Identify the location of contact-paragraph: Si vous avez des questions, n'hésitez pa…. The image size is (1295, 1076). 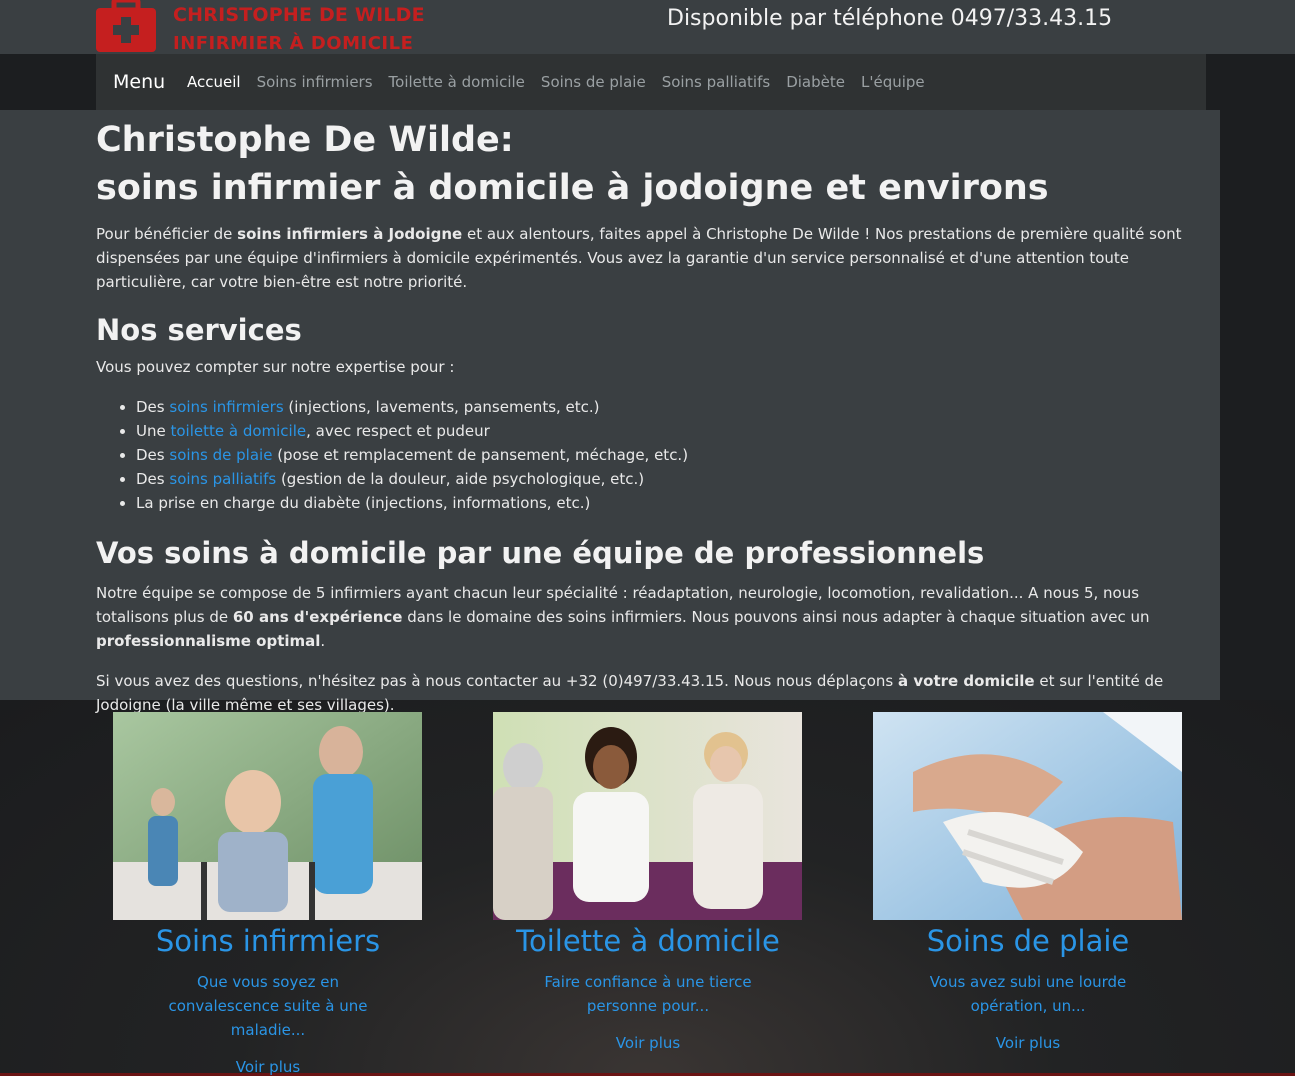
(651, 693).